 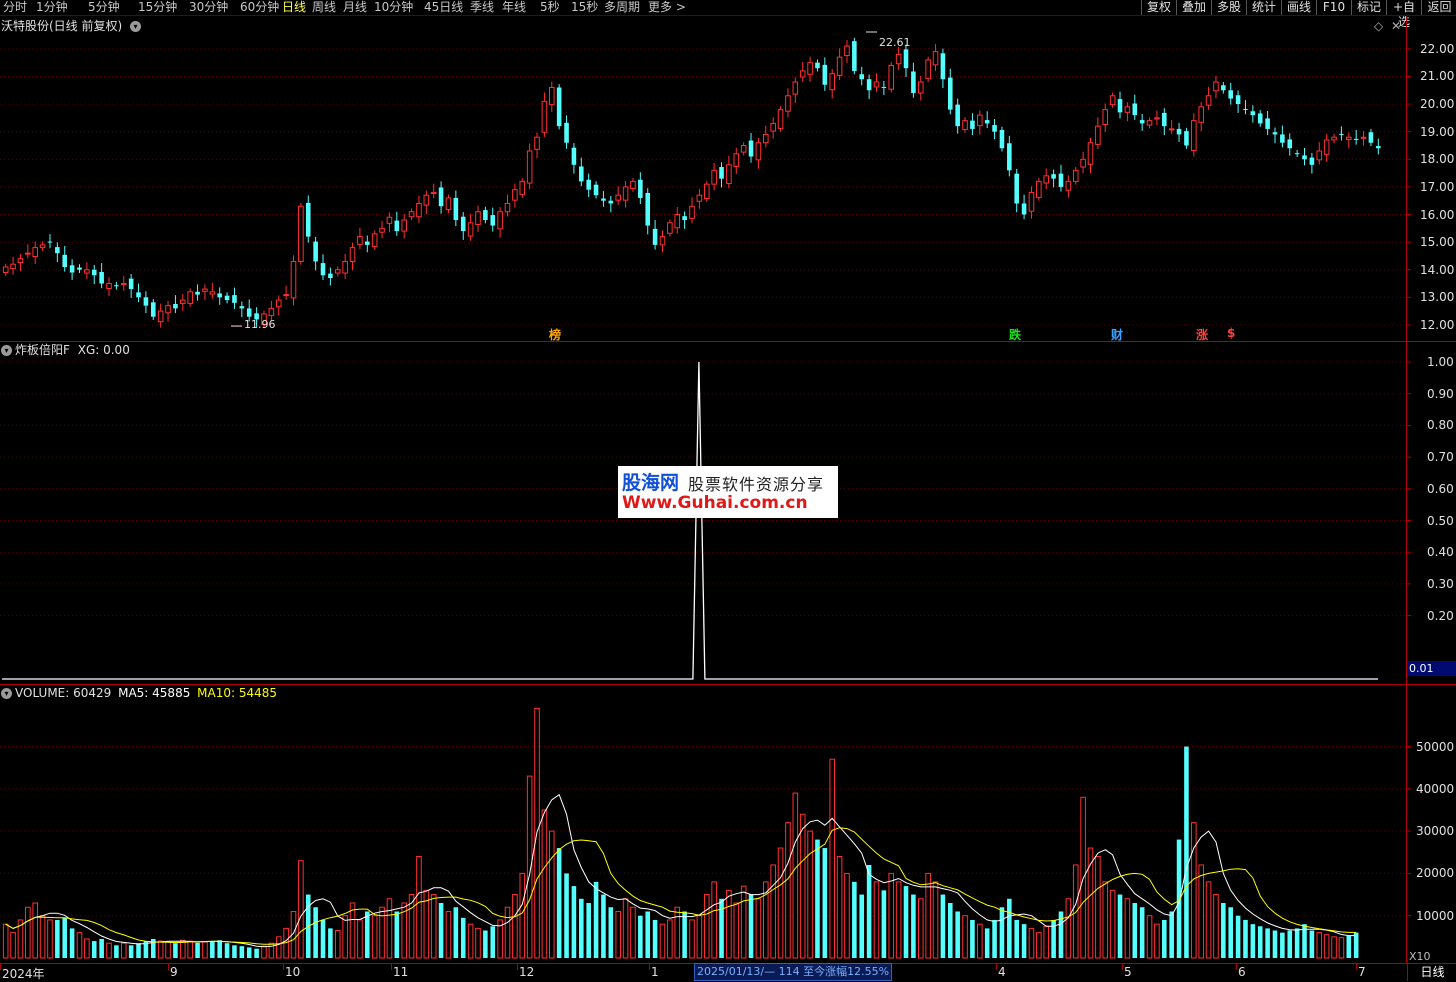 I want to click on low-price-label: 11.96, so click(x=260, y=324).